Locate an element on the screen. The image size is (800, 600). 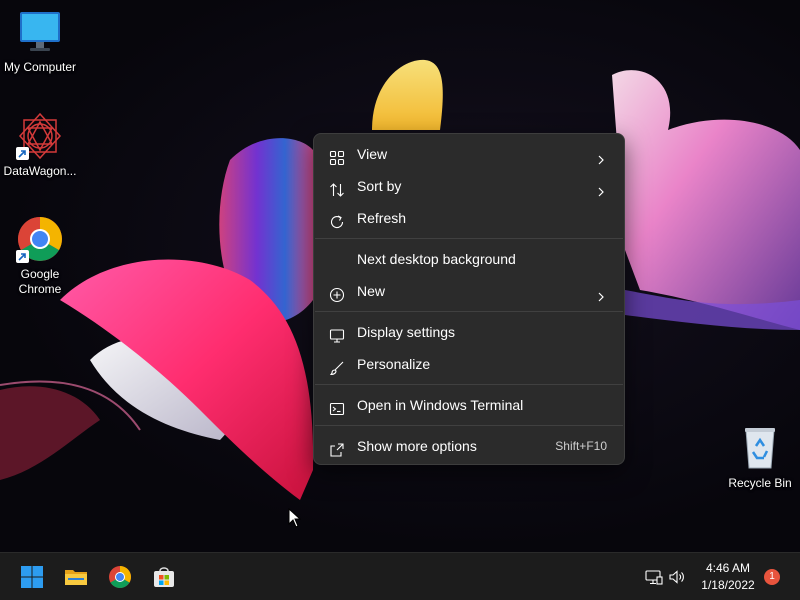
desktop-icon-label: My Computer is located at coordinates (40, 67).